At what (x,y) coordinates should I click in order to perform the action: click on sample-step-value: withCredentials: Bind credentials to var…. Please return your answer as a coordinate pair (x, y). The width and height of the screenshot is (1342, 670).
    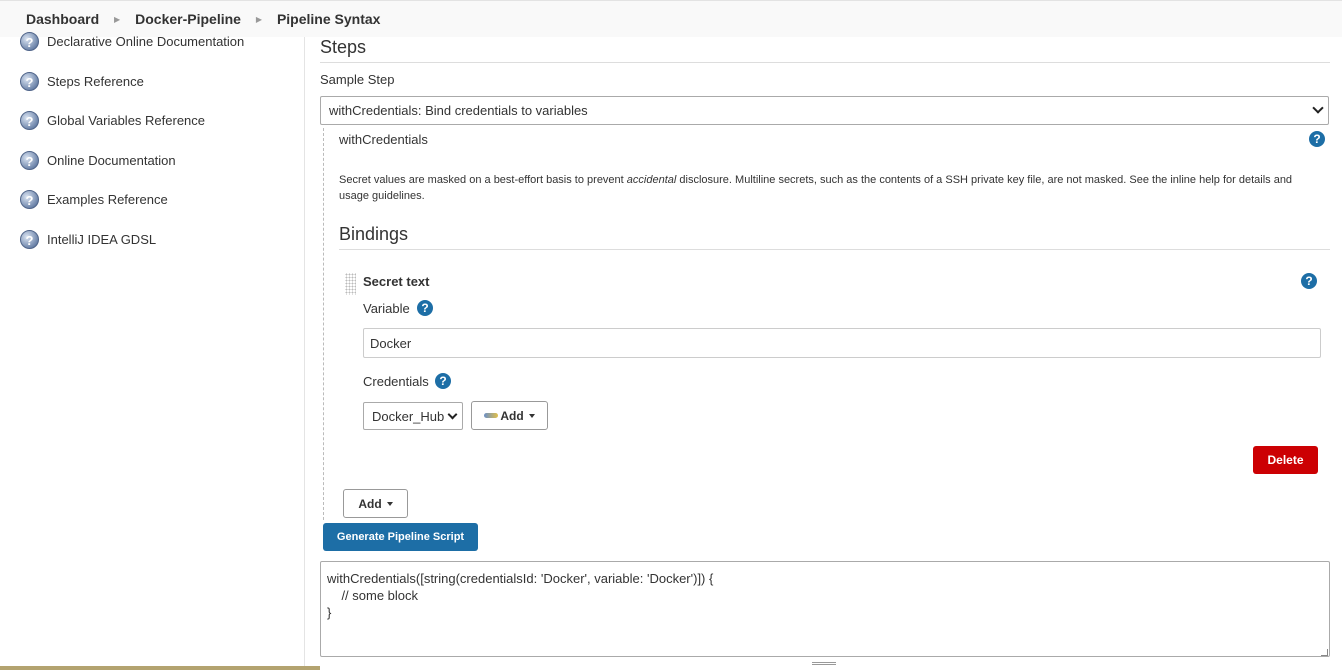
    Looking at the image, I should click on (458, 110).